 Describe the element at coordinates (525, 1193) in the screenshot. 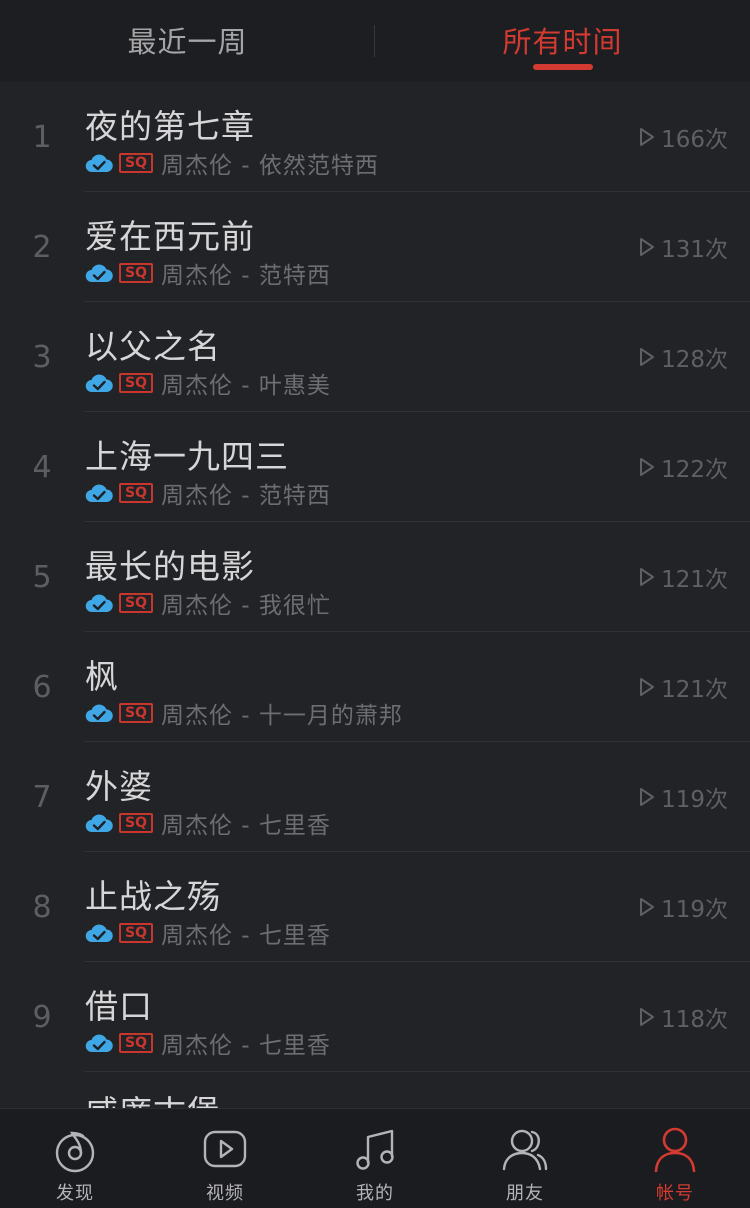

I see `nav-label: 朋友` at that location.